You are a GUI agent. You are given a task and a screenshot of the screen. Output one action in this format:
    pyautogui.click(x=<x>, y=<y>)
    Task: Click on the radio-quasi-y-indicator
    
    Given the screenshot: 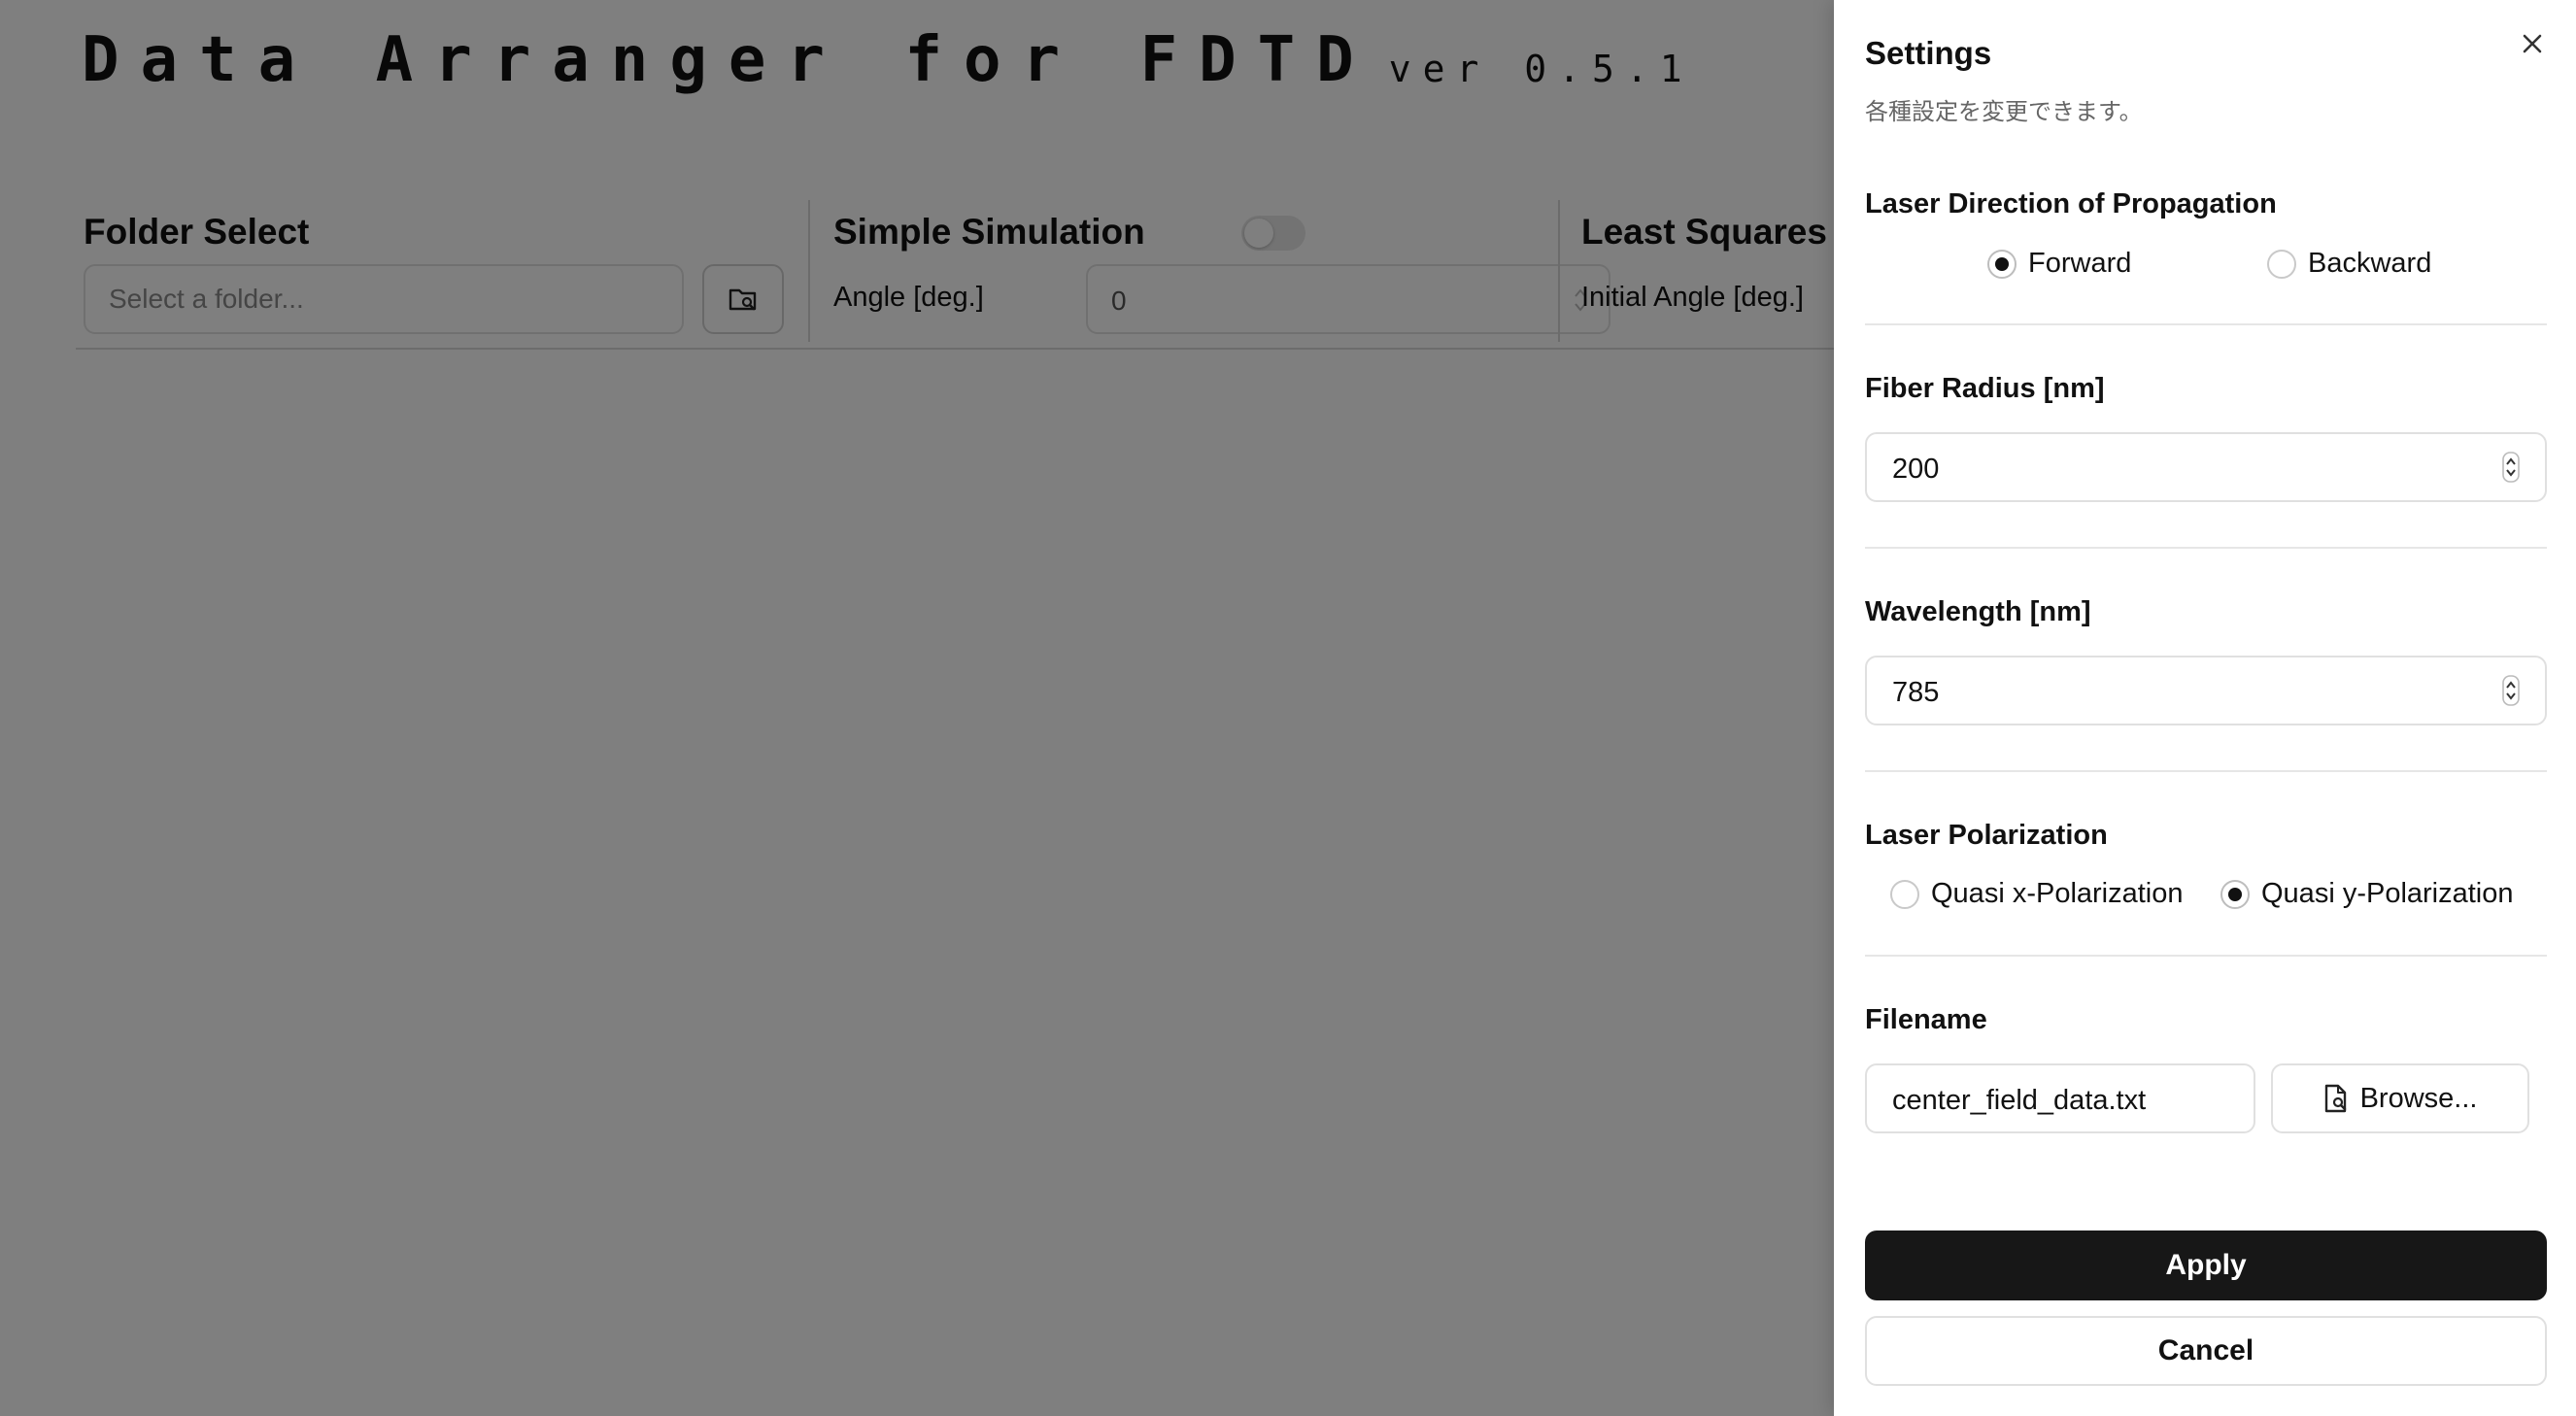 What is the action you would take?
    pyautogui.click(x=2235, y=894)
    